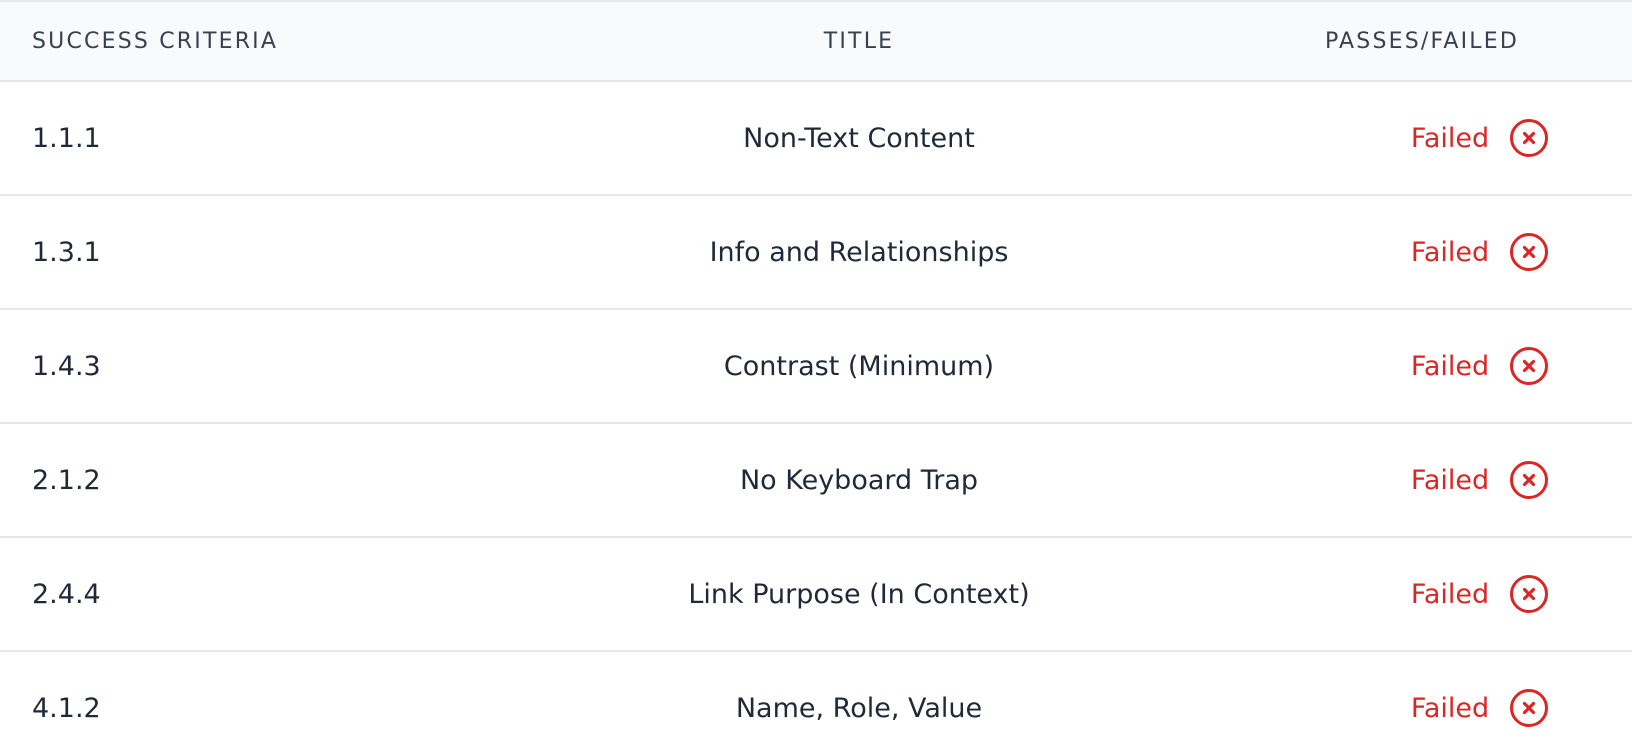 Image resolution: width=1632 pixels, height=740 pixels. Describe the element at coordinates (816, 42) in the screenshot. I see `table-header: SUCCESS CRITERIA TITLE PASSES/FAILED` at that location.